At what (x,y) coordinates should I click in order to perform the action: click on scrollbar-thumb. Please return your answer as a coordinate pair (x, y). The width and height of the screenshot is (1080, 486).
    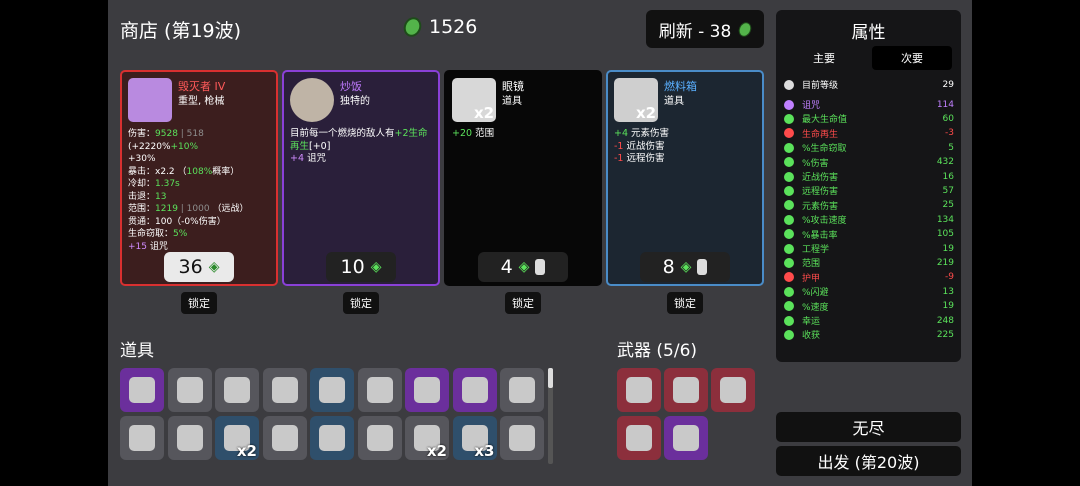
    Looking at the image, I should click on (550, 378).